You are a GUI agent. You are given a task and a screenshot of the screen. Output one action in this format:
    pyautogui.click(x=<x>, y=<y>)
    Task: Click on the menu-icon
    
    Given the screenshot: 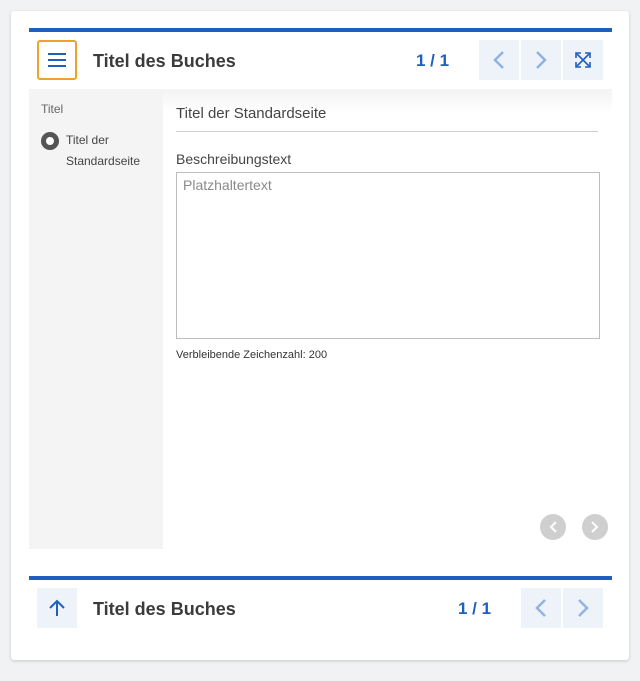 What is the action you would take?
    pyautogui.click(x=57, y=60)
    